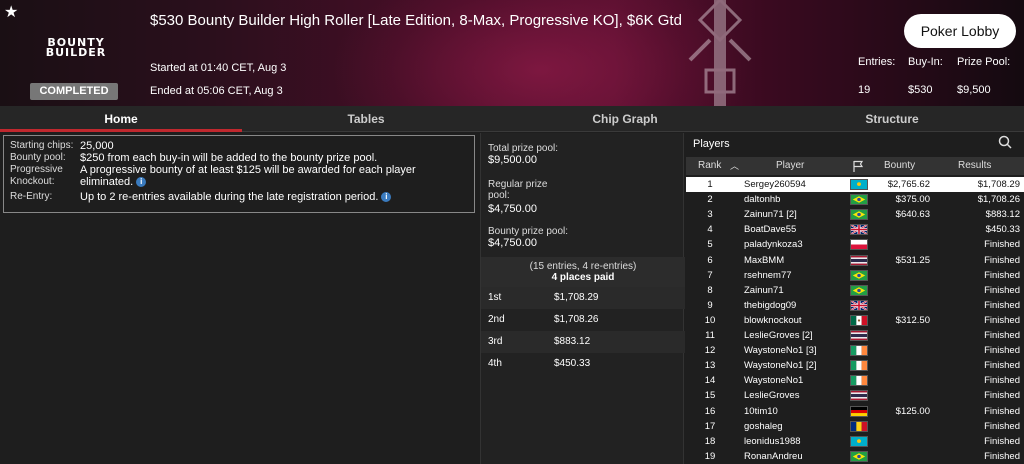 The width and height of the screenshot is (1024, 464). What do you see at coordinates (710, 441) in the screenshot?
I see `player-rank: 18` at bounding box center [710, 441].